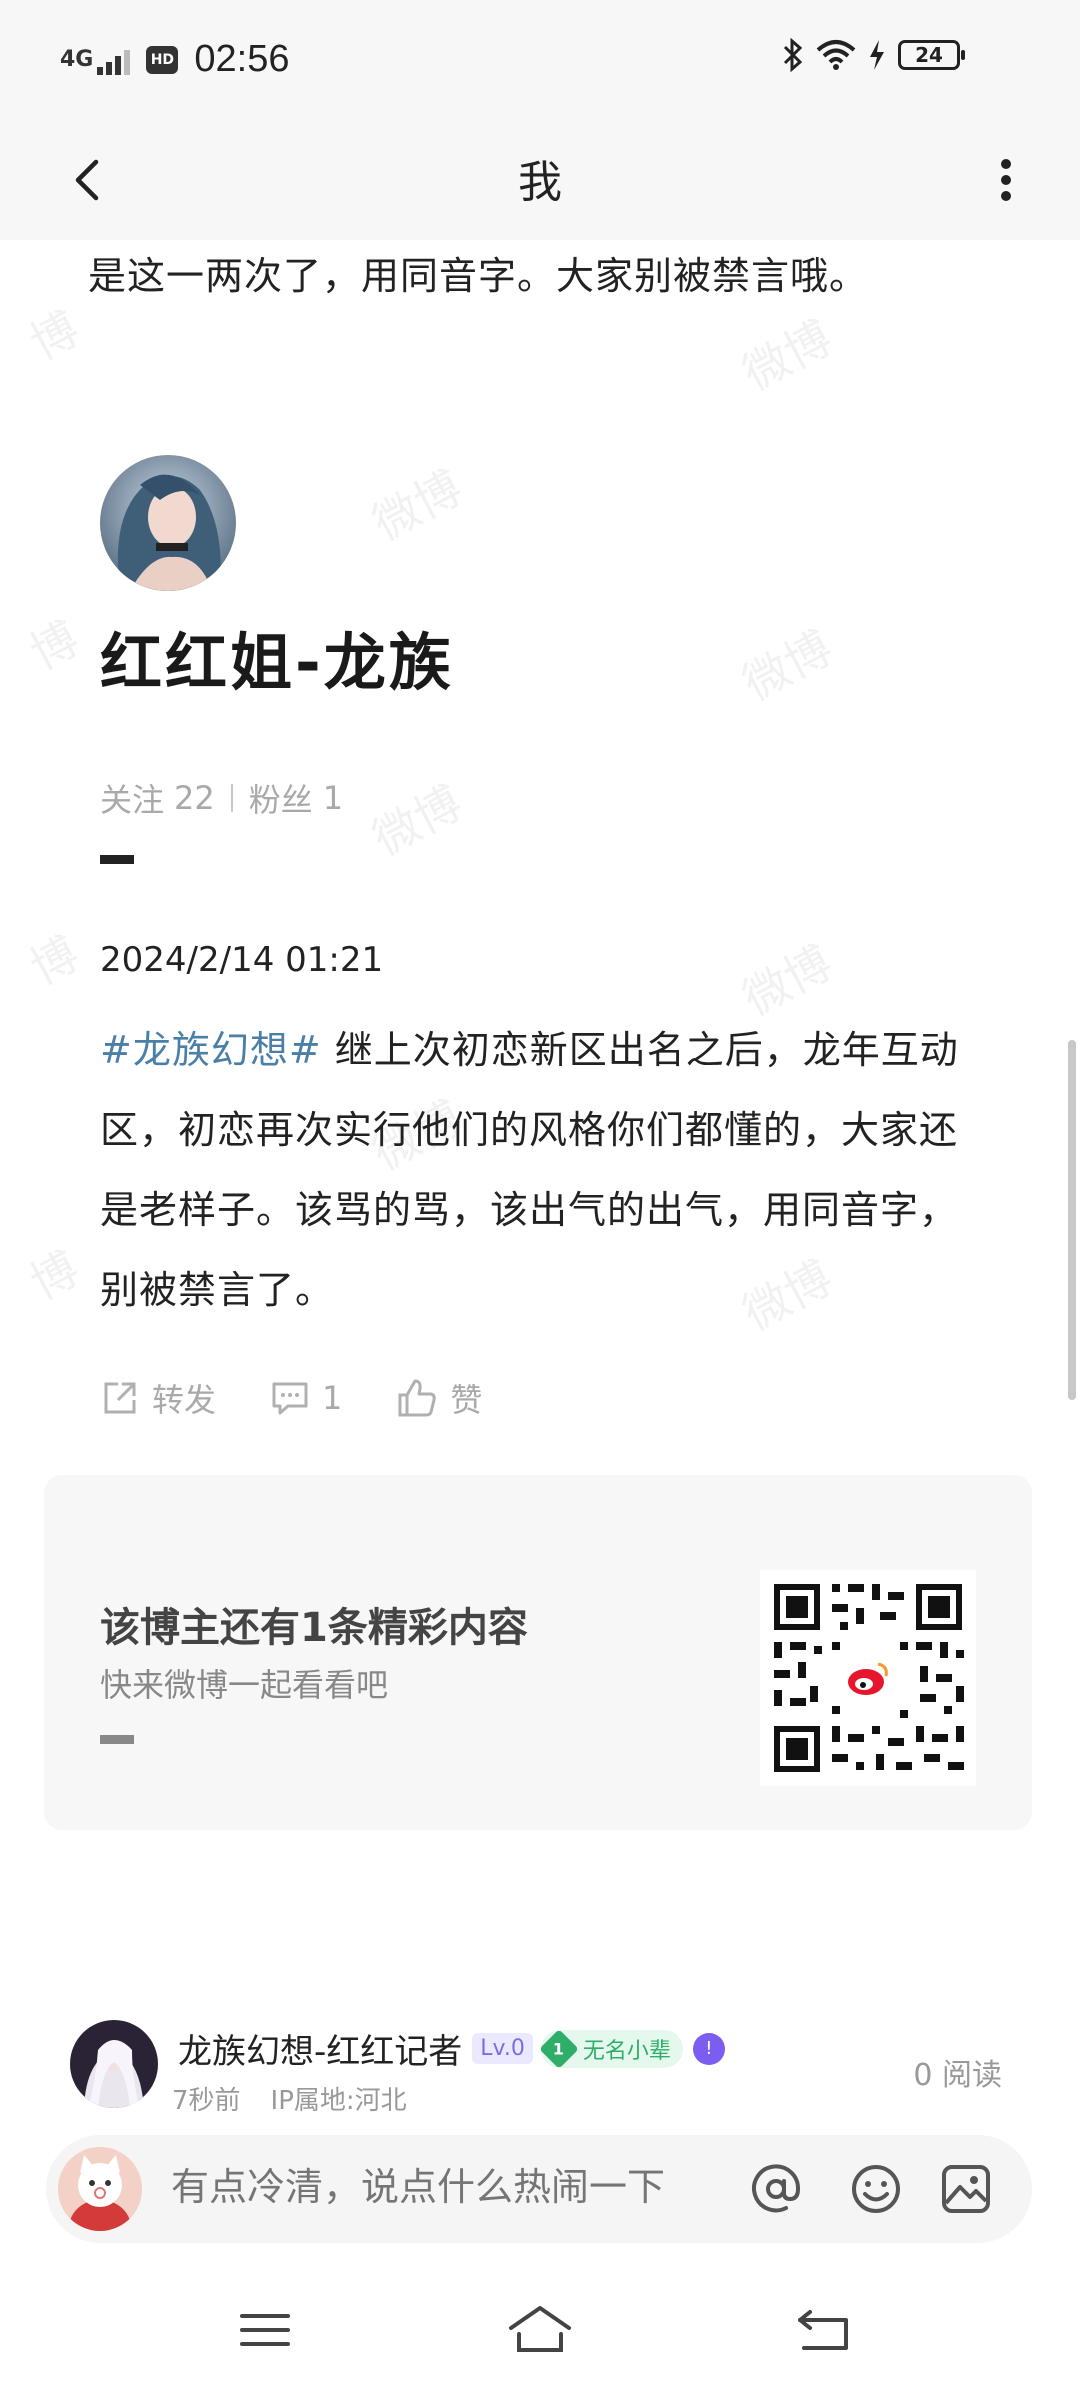 This screenshot has height=2400, width=1080. I want to click on like-label: 赞, so click(466, 1400).